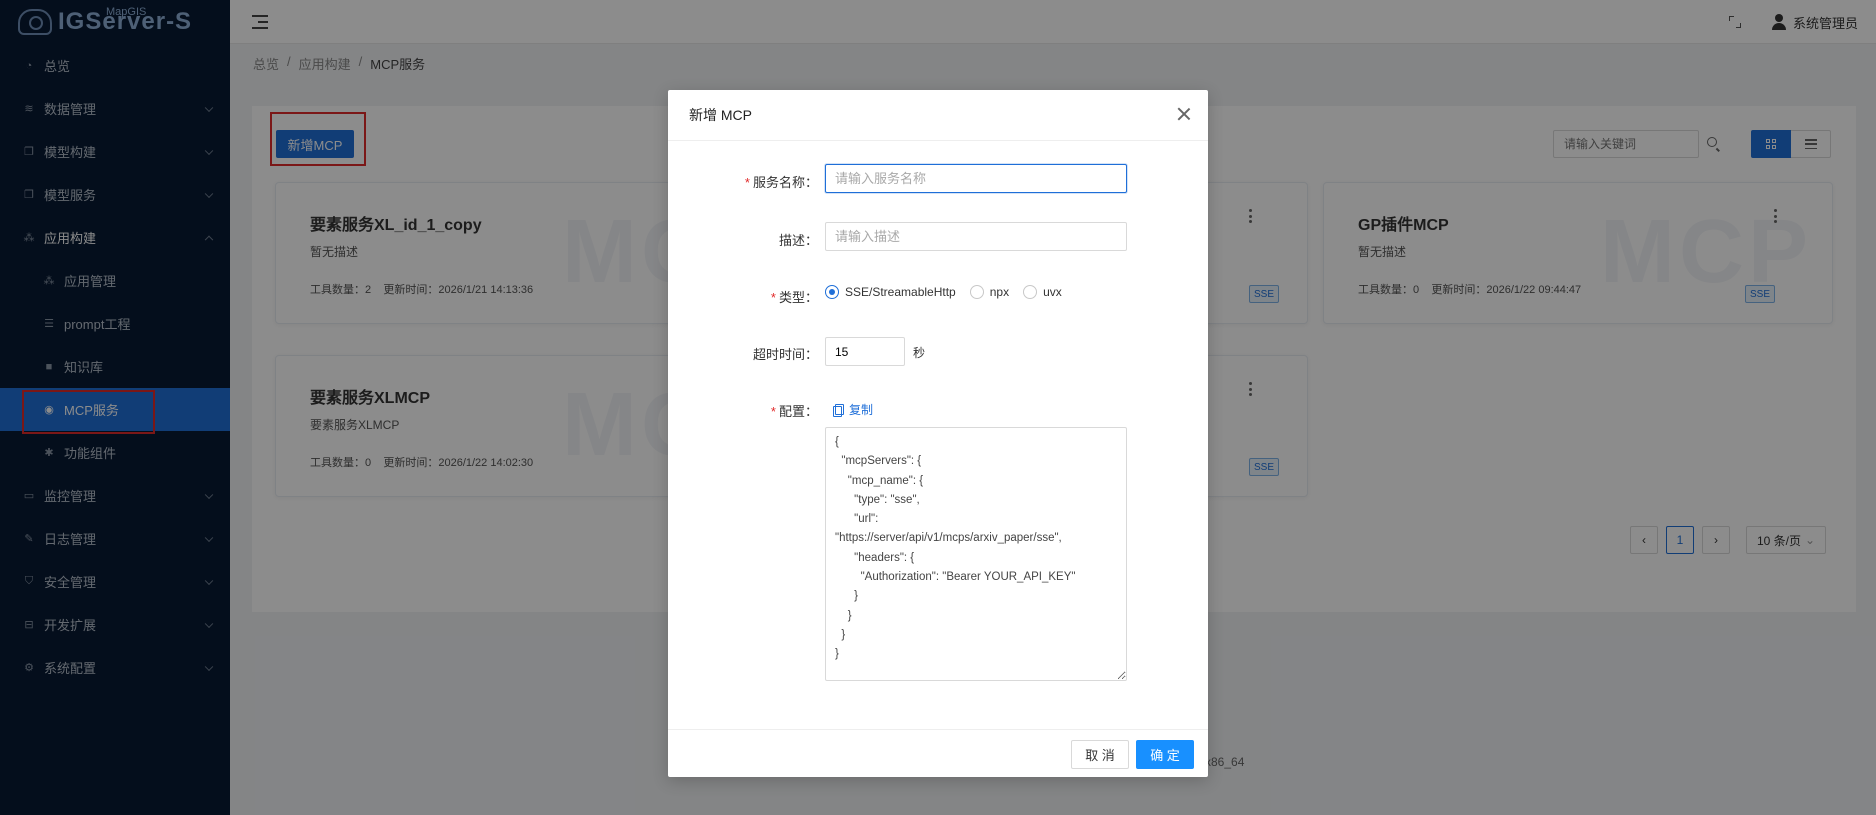 This screenshot has height=815, width=1876. What do you see at coordinates (1052, 292) in the screenshot?
I see `radio-label: uvx` at bounding box center [1052, 292].